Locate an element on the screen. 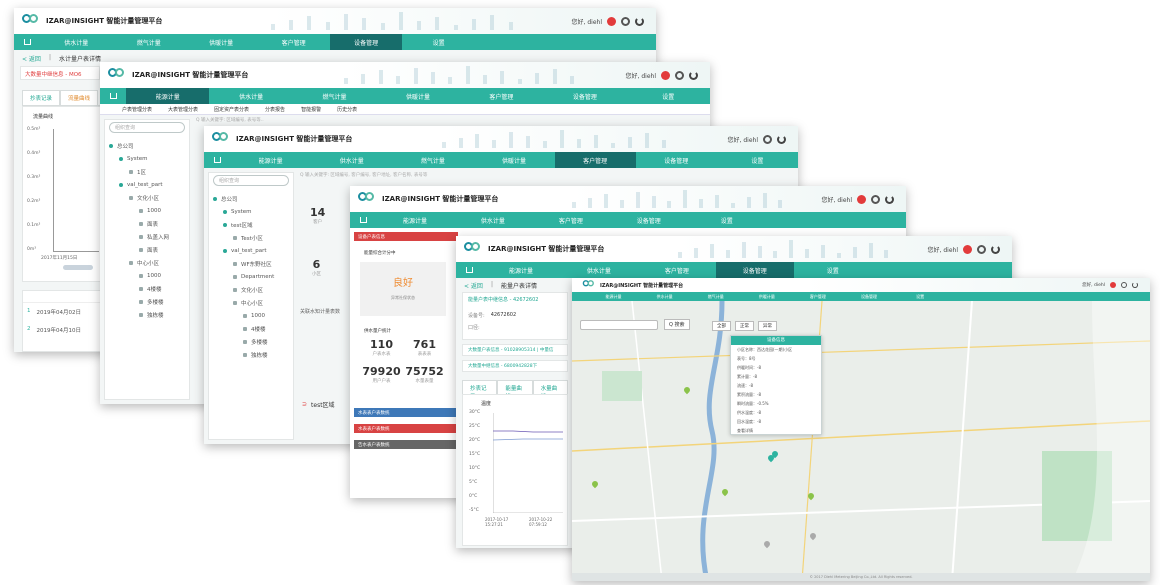 The width and height of the screenshot is (1160, 585). summary-bar-gray: 告水表户表数统 is located at coordinates (406, 444).